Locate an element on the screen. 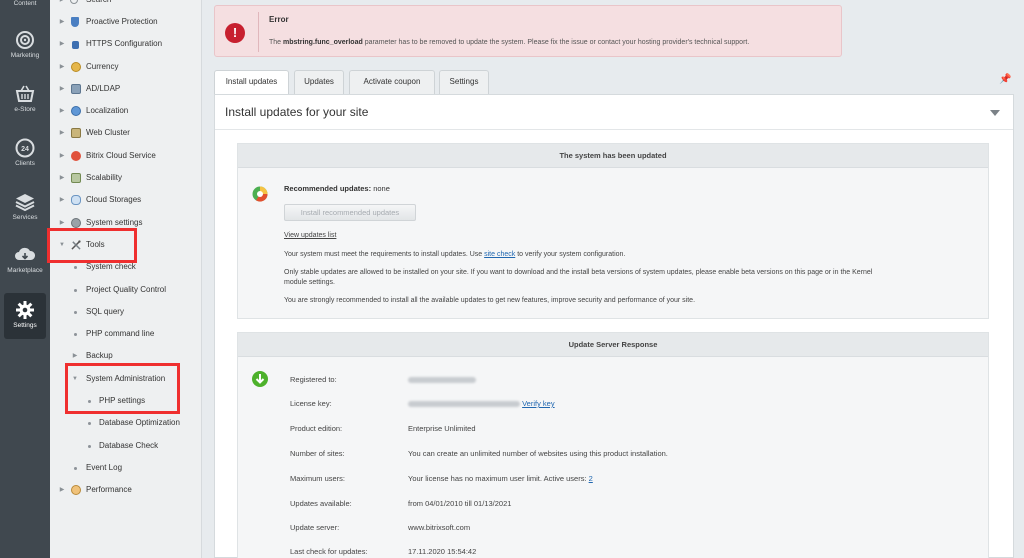 The width and height of the screenshot is (1024, 558). nav-services: Services is located at coordinates (25, 206).